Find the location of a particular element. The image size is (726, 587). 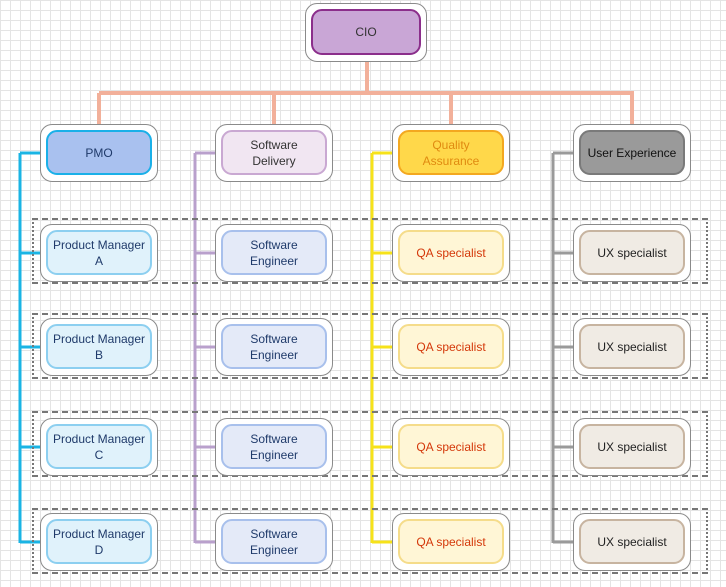

node-software-delivery-label: Software Delivery is located at coordinates (274, 152).